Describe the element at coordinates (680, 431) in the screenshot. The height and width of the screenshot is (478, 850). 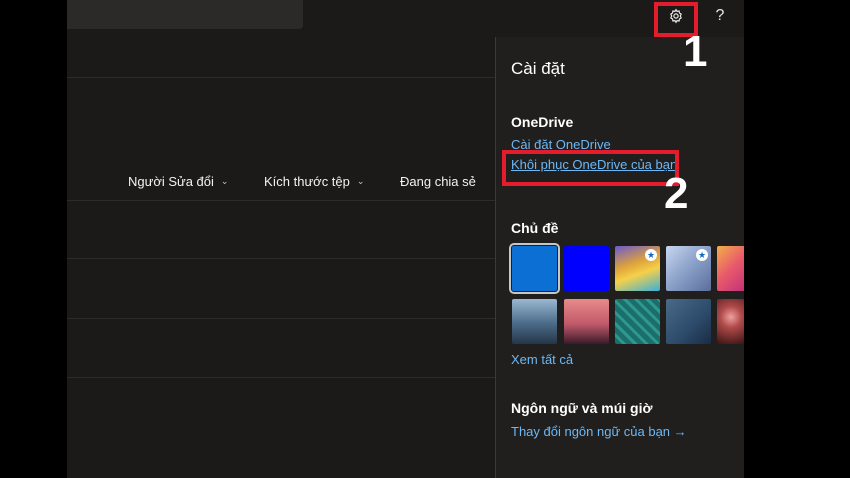
I see `arrow-right-icon: →` at that location.